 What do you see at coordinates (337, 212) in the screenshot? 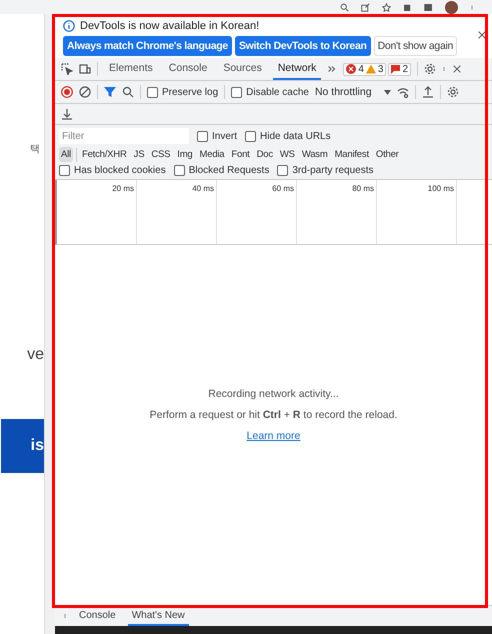
I see `time-tick: 80 ms` at bounding box center [337, 212].